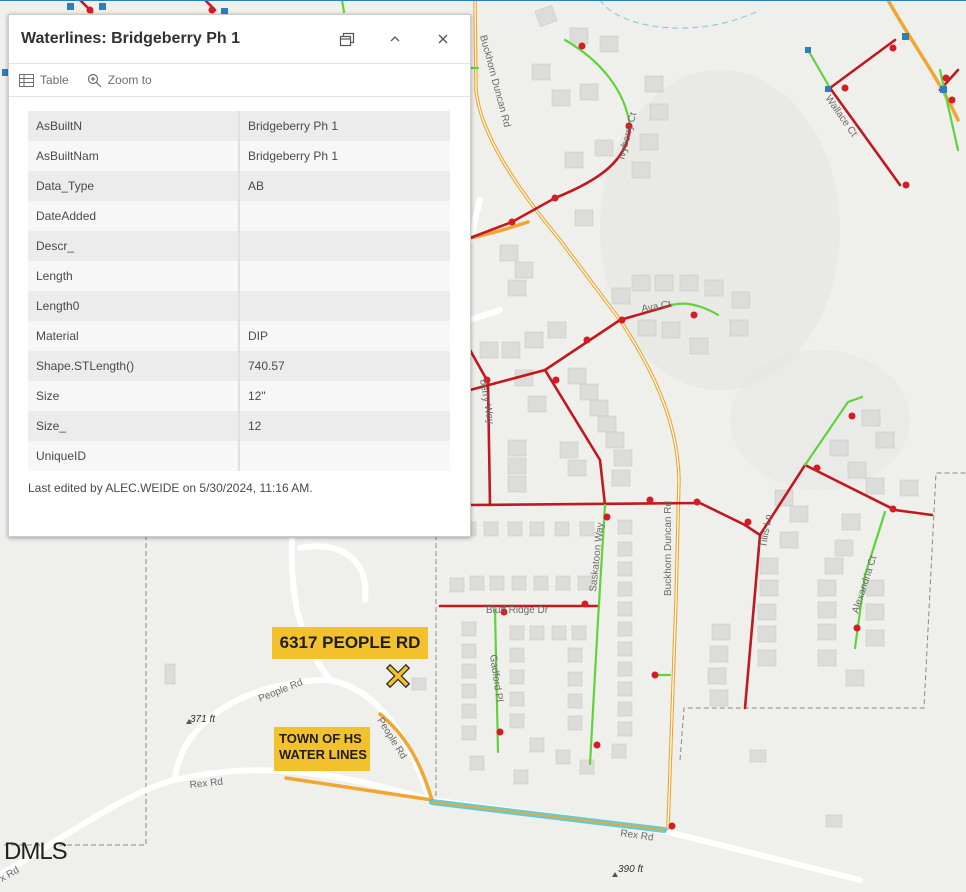 This screenshot has height=892, width=966. I want to click on attr-value: DIP, so click(344, 336).